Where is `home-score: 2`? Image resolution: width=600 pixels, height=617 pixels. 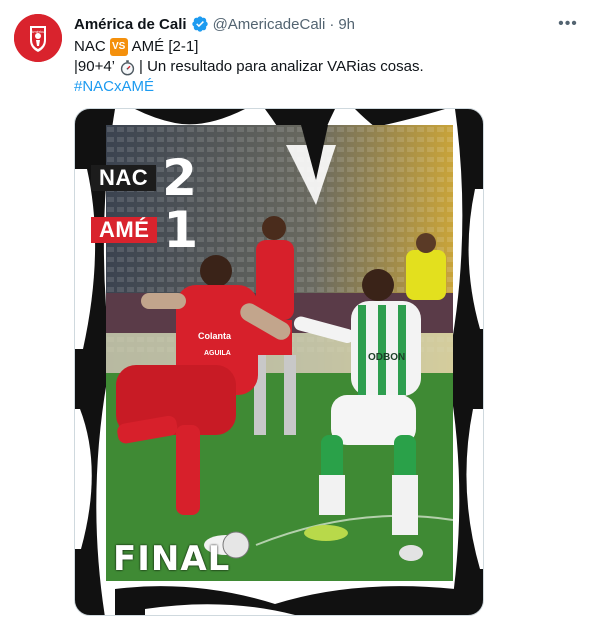
home-score: 2 is located at coordinates (179, 178).